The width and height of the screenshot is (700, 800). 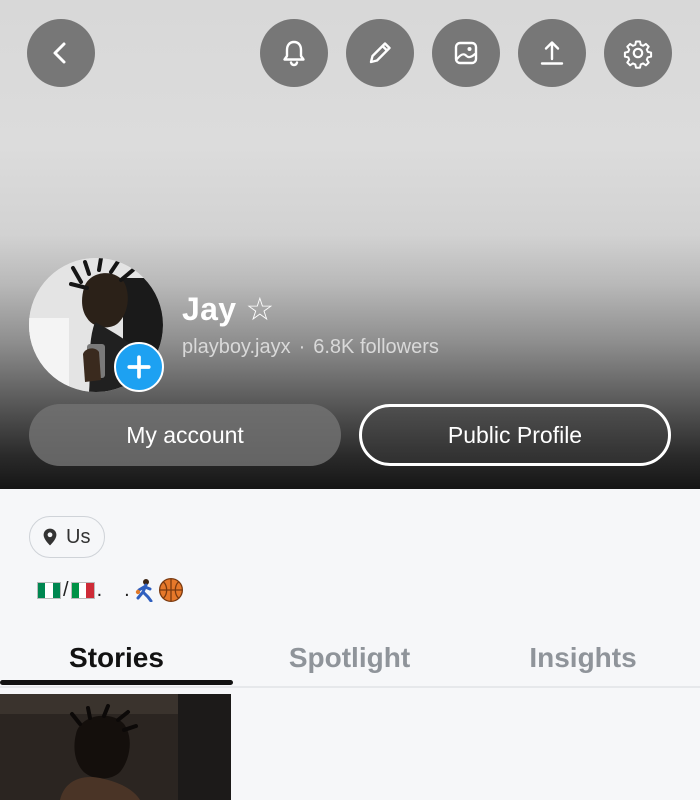 I want to click on wallpaper-button, so click(x=466, y=53).